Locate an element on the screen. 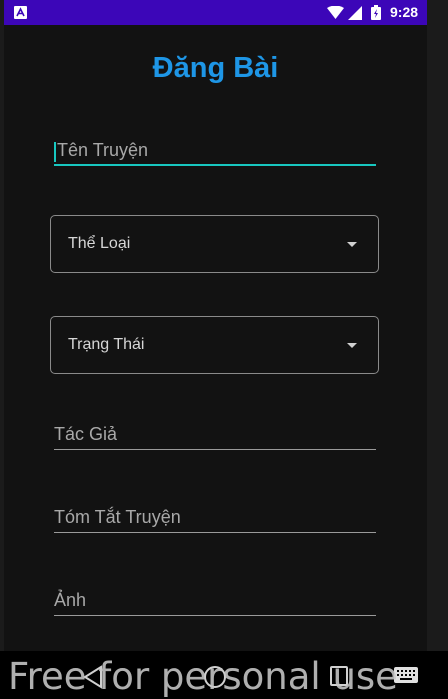 This screenshot has width=448, height=699. text-cursor is located at coordinates (55, 152).